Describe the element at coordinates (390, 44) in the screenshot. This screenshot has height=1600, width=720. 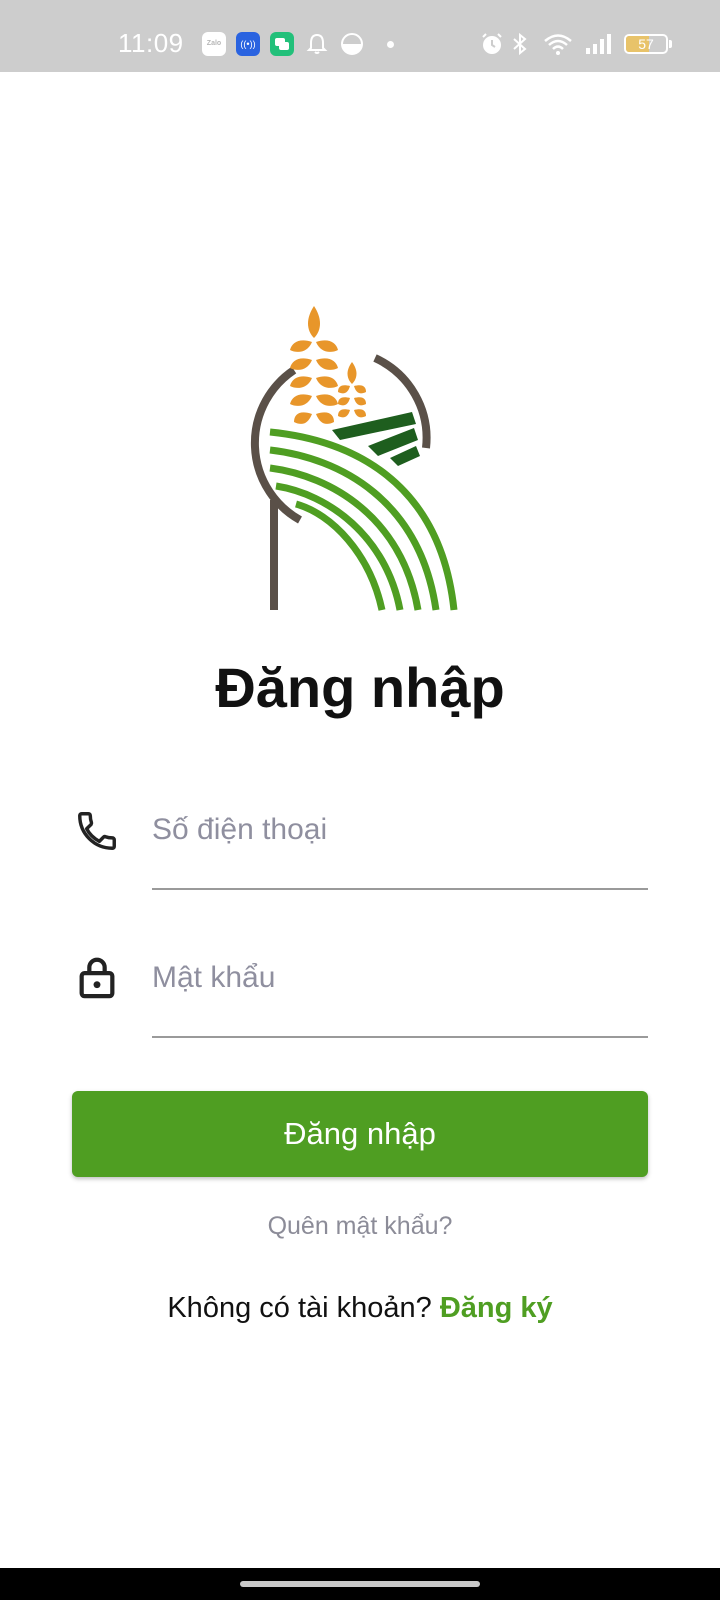
I see `dot-icon` at that location.